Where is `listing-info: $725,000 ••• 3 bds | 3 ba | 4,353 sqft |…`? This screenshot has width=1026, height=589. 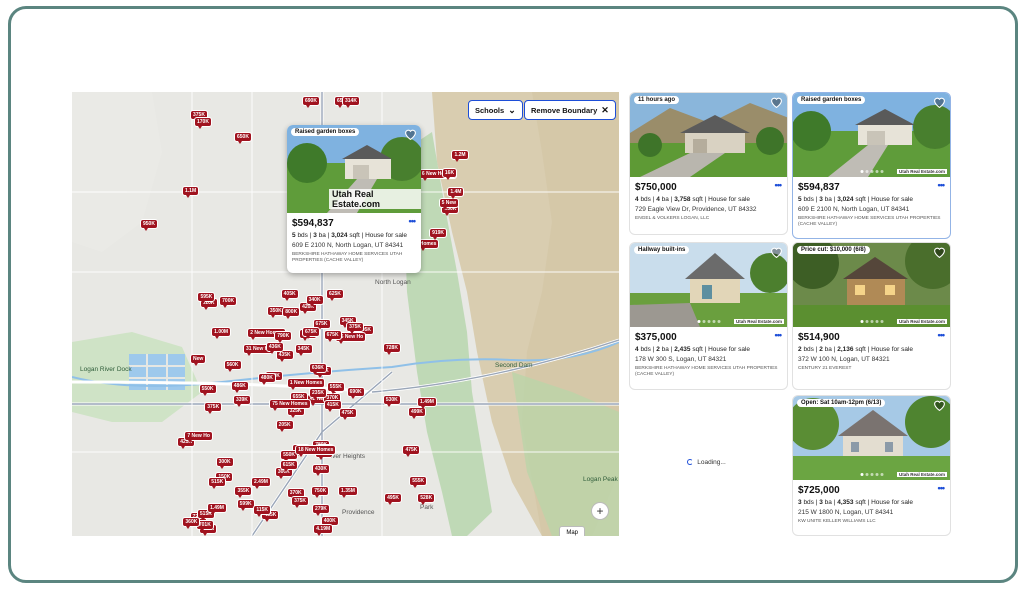 listing-info: $725,000 ••• 3 bds | 3 ba | 4,353 sqft |… is located at coordinates (871, 504).